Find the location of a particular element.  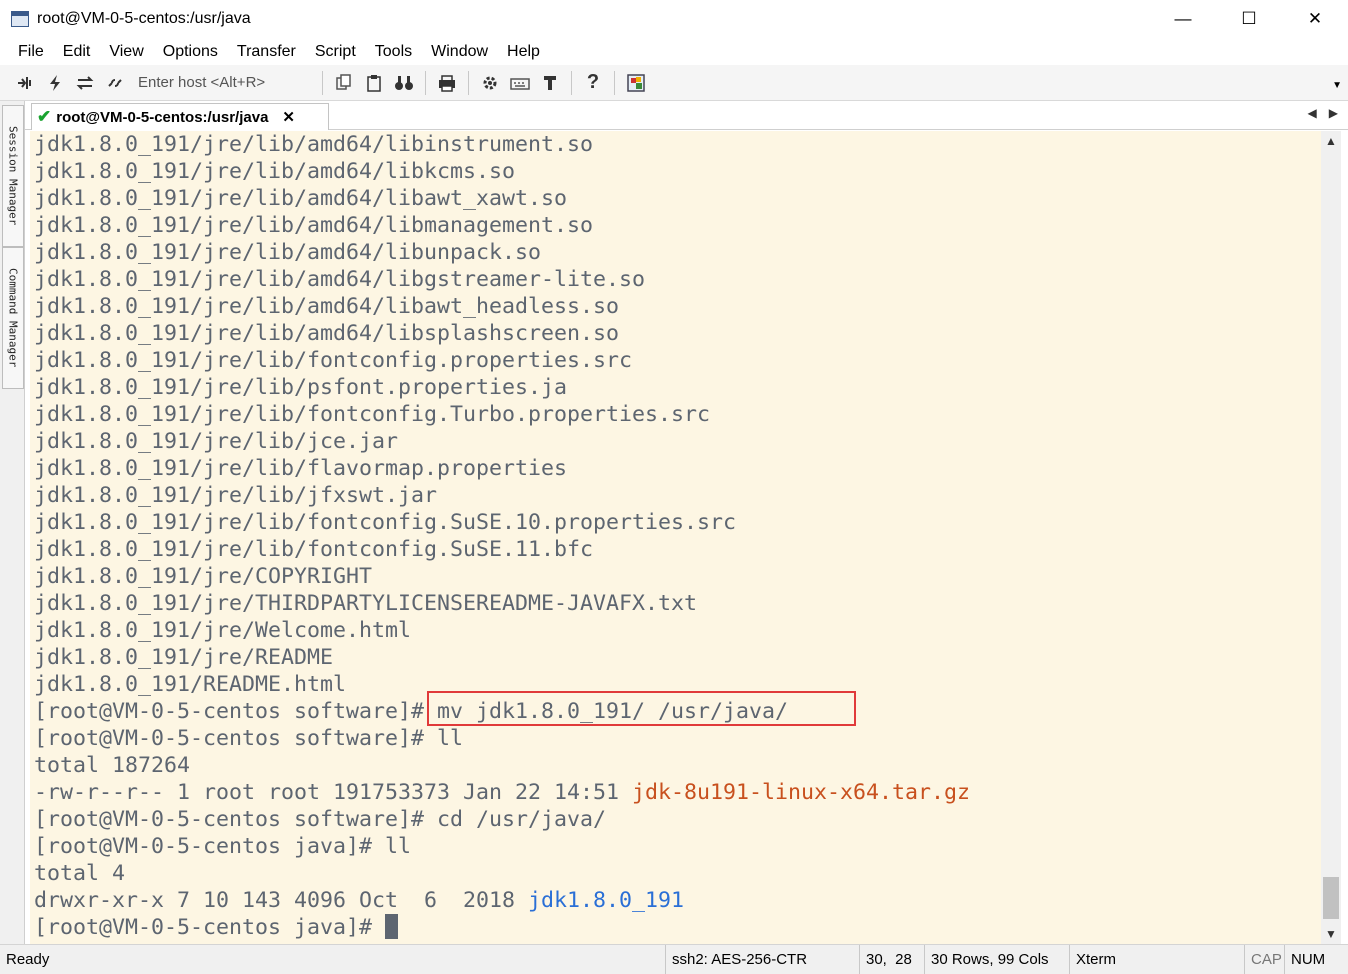

copy-icon is located at coordinates (344, 83).